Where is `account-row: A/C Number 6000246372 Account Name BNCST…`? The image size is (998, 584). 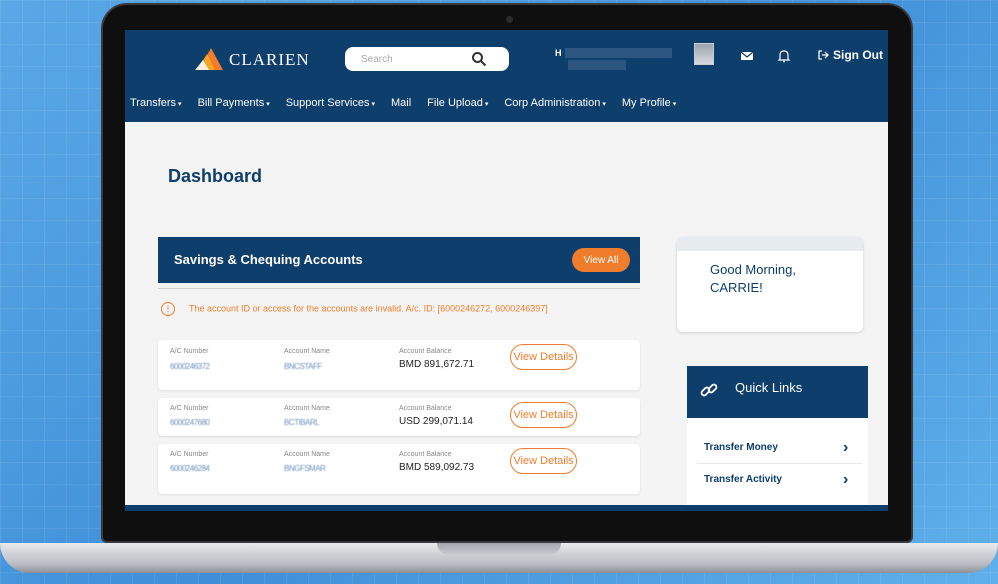 account-row: A/C Number 6000246372 Account Name BNCST… is located at coordinates (399, 365).